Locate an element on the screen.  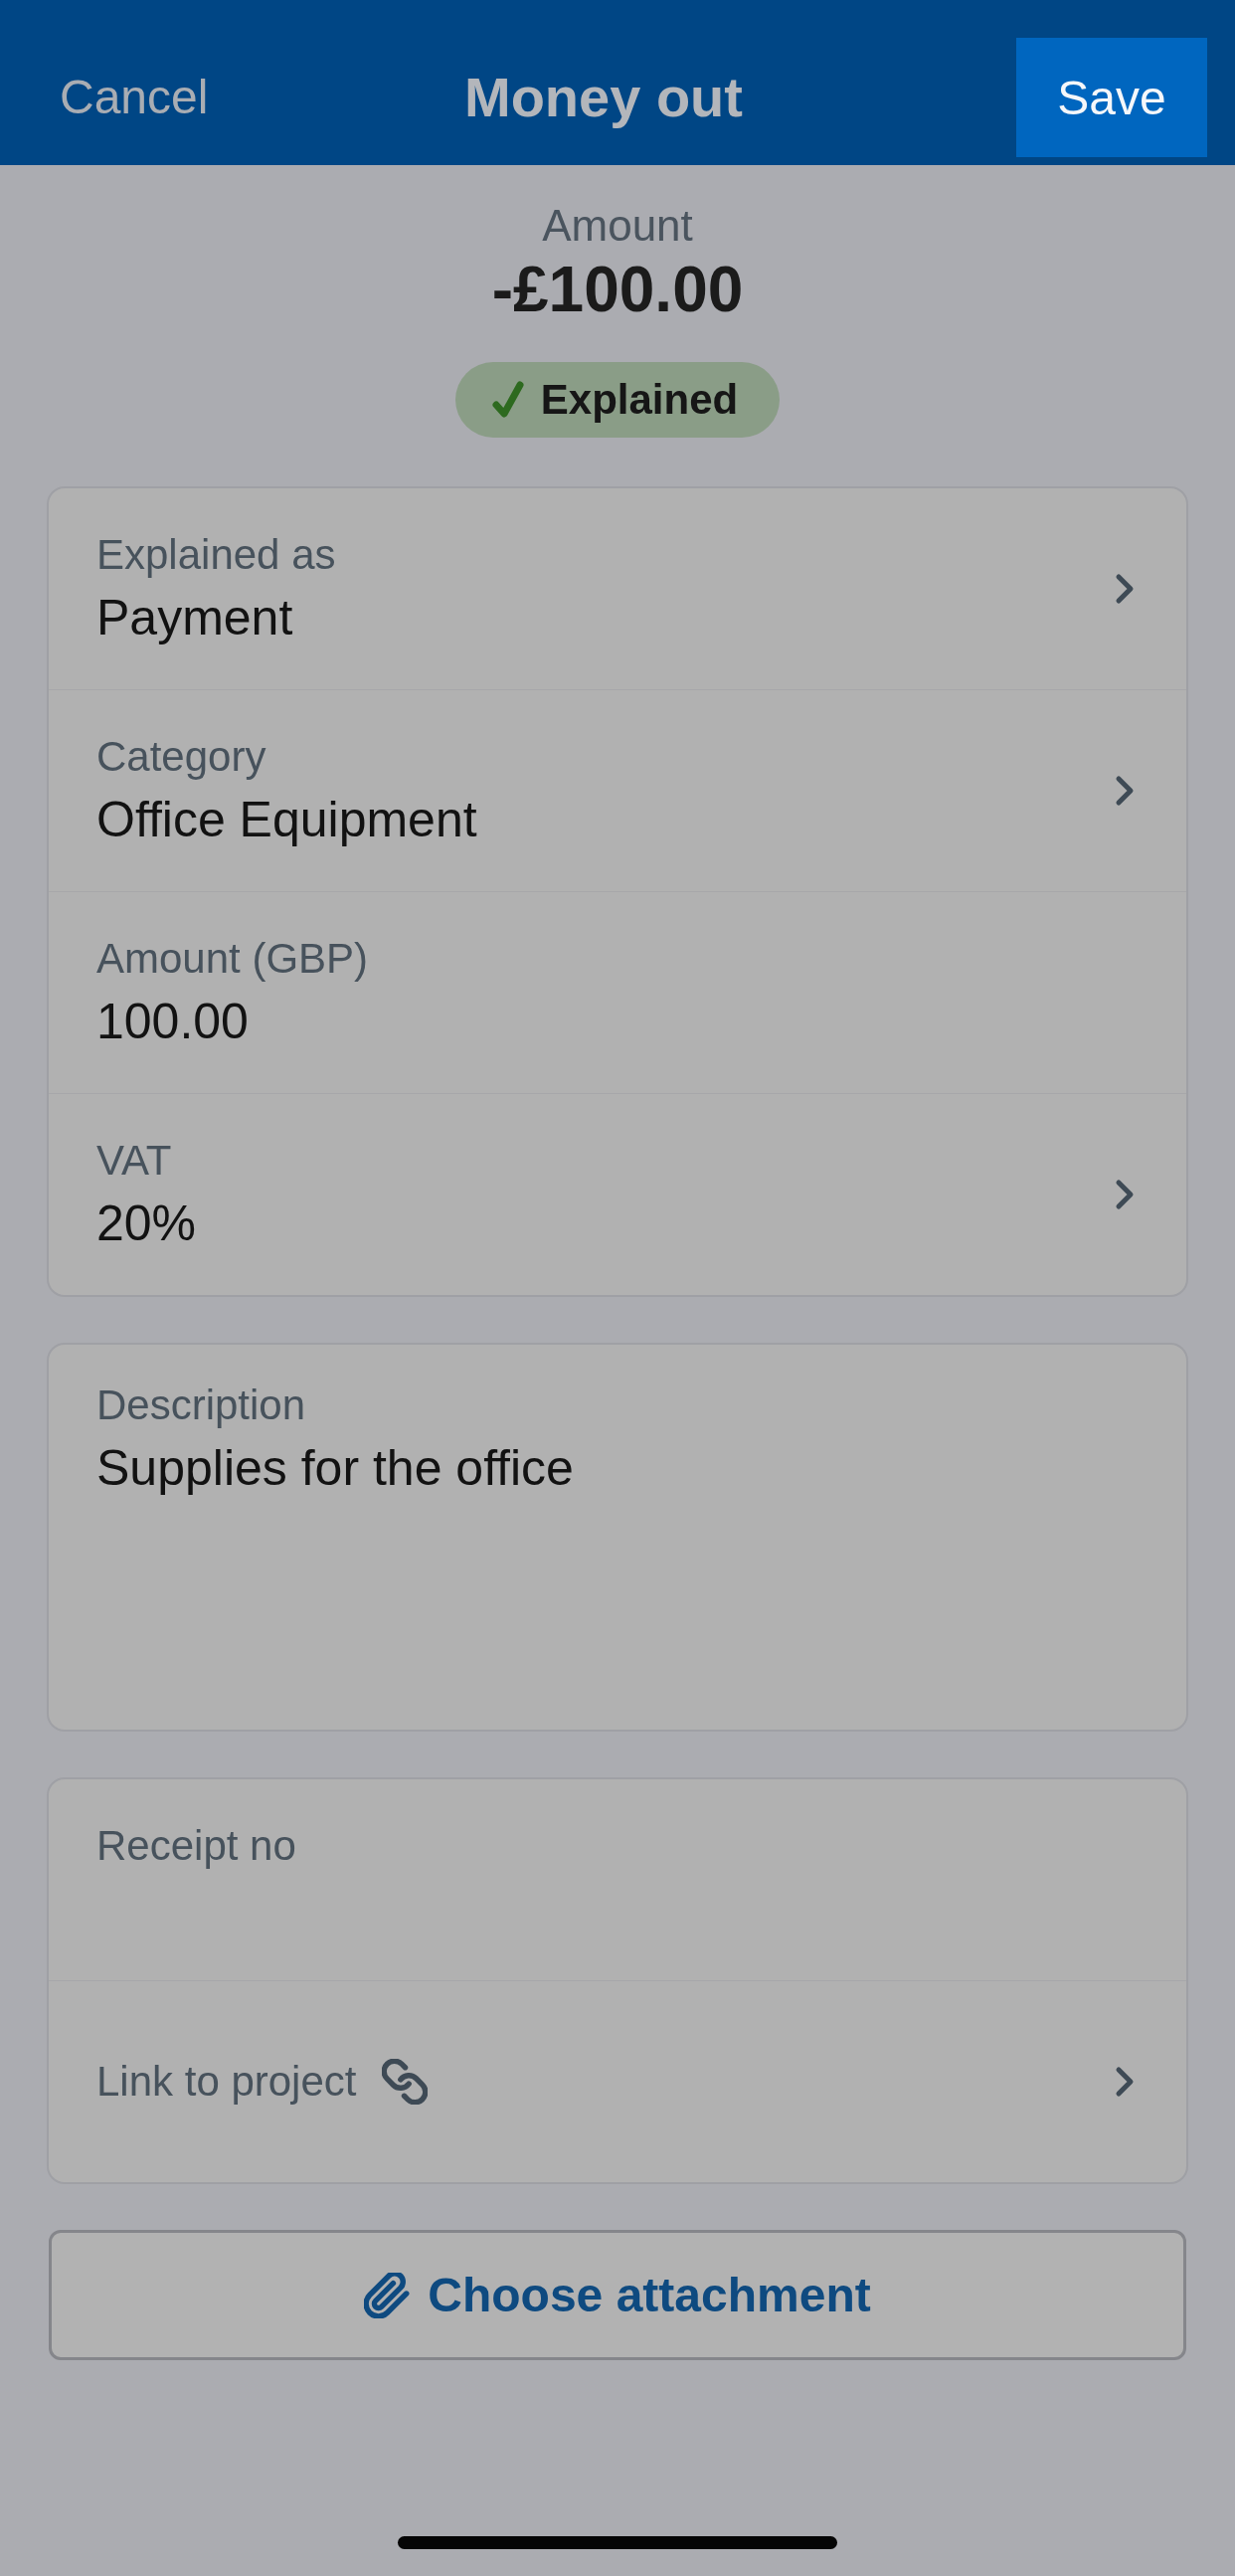
field-label: VAT is located at coordinates (134, 1161).